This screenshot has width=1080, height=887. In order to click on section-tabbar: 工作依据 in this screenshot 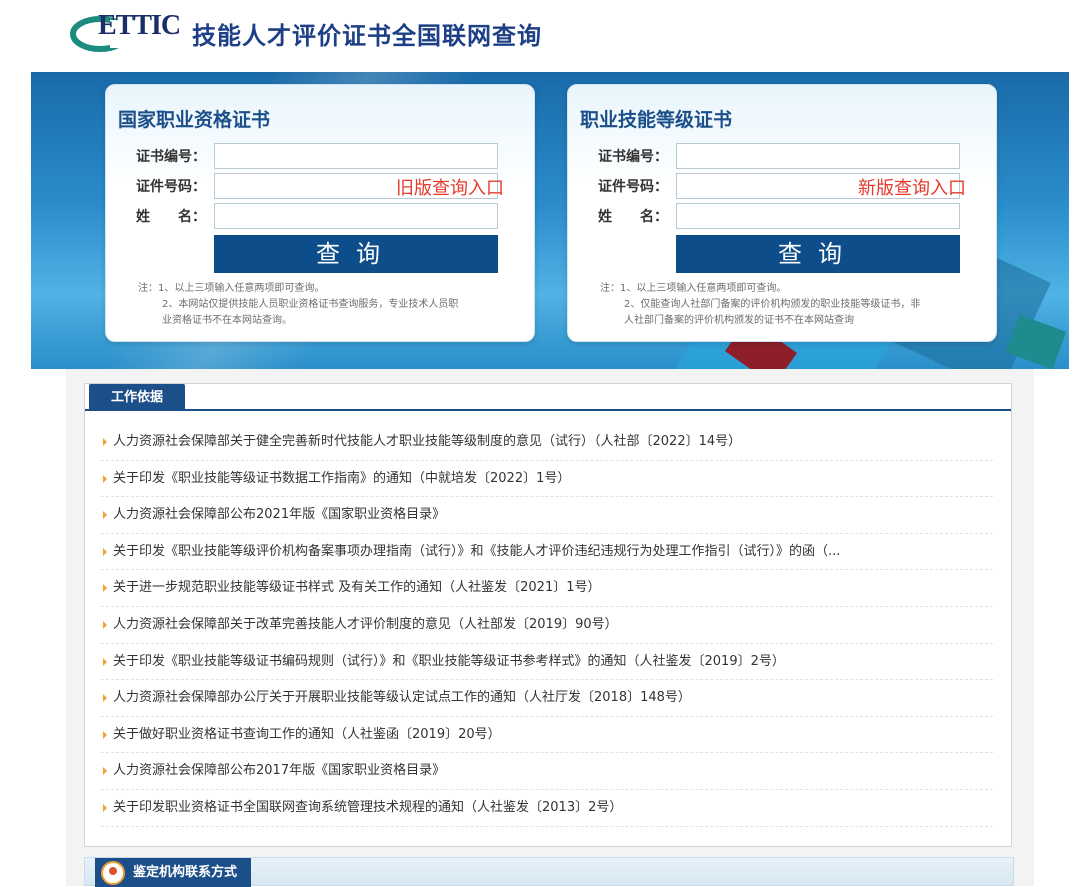, I will do `click(548, 397)`.